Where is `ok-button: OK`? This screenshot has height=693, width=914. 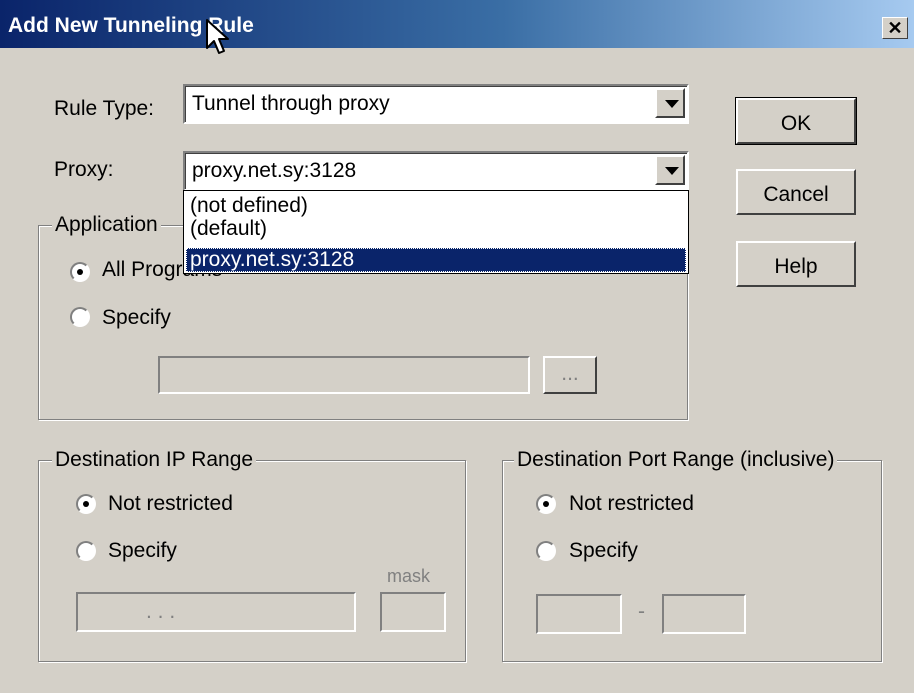 ok-button: OK is located at coordinates (796, 121).